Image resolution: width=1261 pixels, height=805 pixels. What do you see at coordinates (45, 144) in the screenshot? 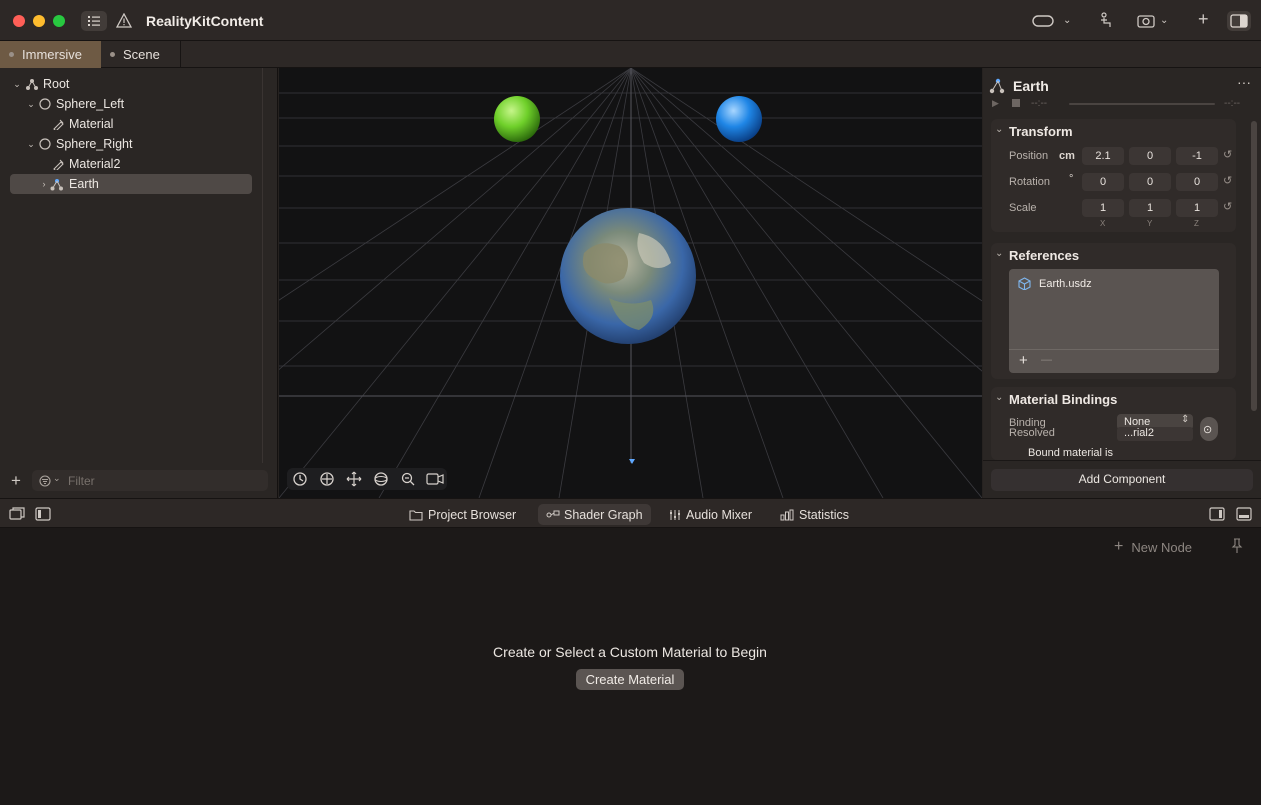
I see `sphere-icon` at bounding box center [45, 144].